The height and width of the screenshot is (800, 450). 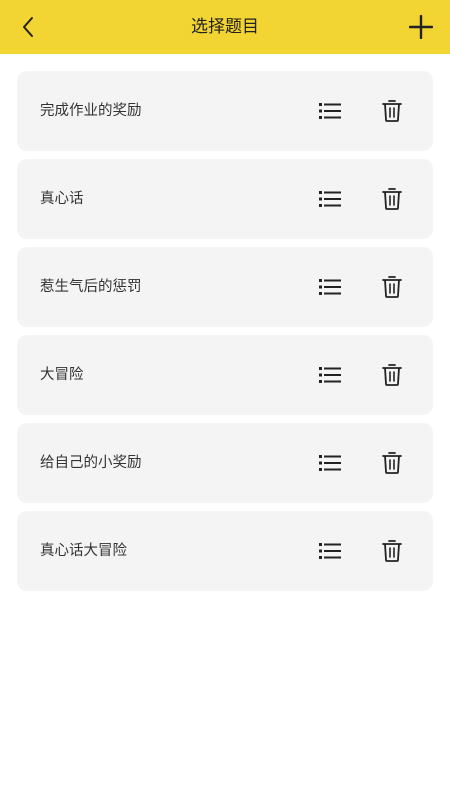 I want to click on topic-label: 真心话, so click(x=62, y=199).